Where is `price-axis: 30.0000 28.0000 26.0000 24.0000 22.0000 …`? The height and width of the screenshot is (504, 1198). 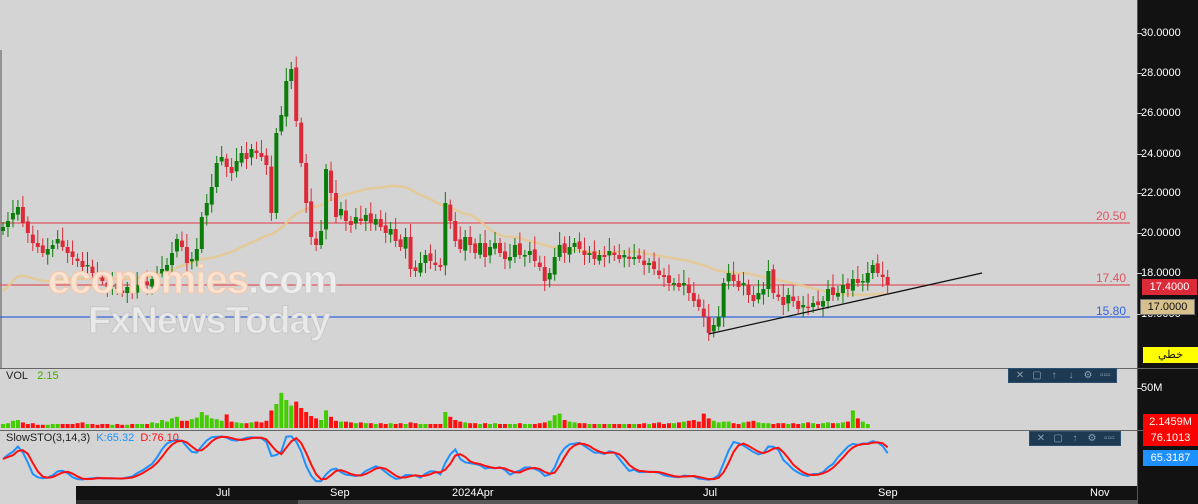 price-axis: 30.0000 28.0000 26.0000 24.0000 22.0000 … is located at coordinates (1167, 252).